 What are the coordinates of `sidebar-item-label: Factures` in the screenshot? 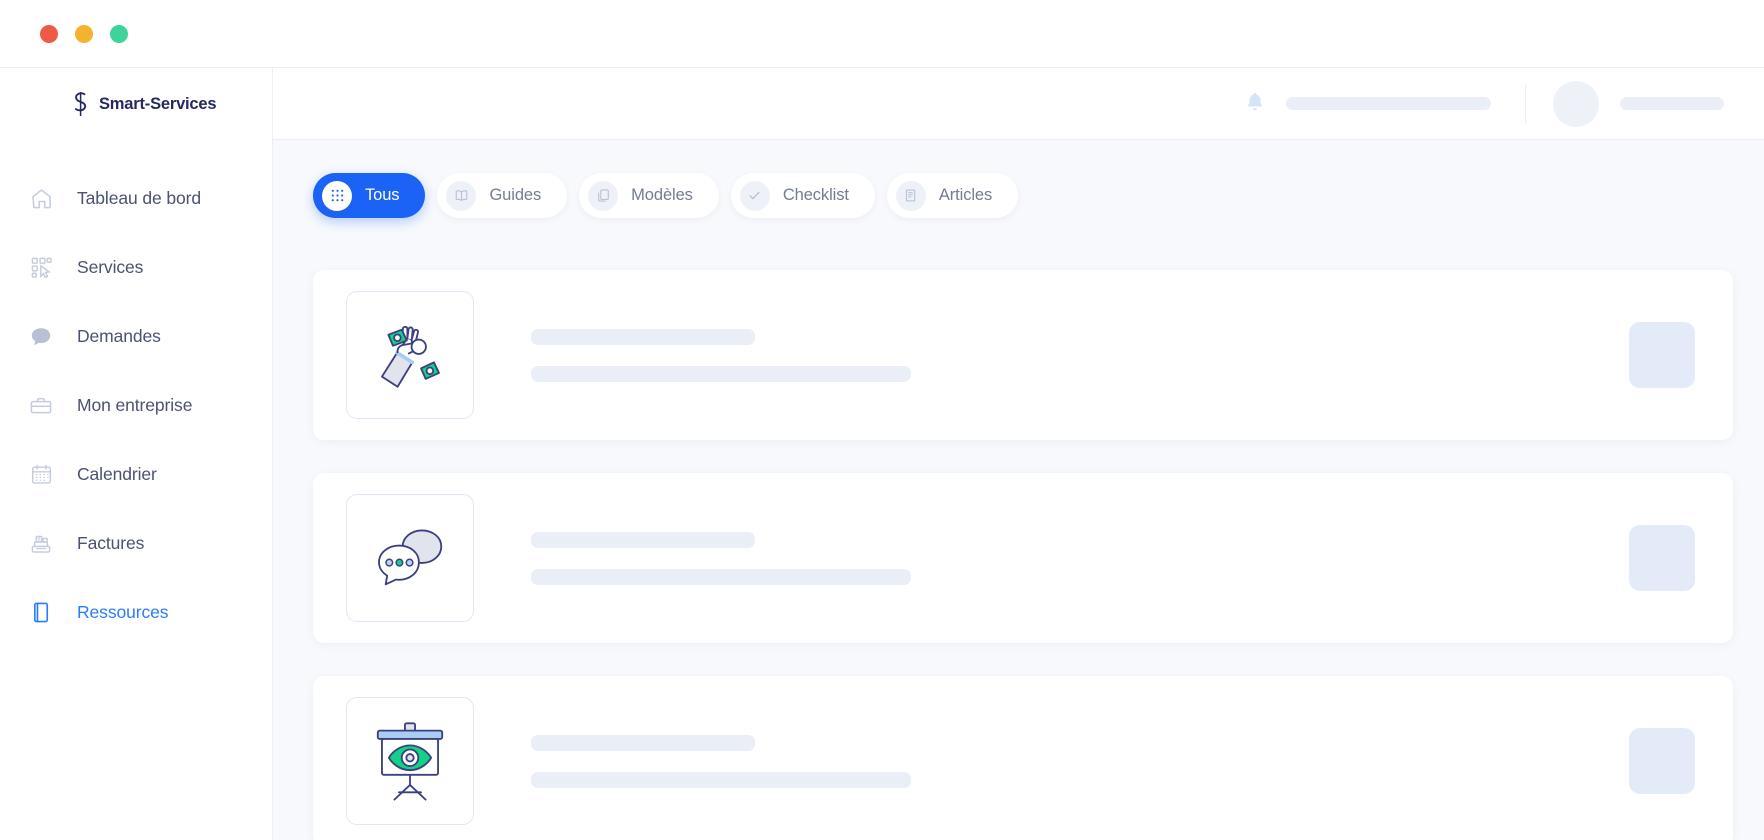 It's located at (111, 543).